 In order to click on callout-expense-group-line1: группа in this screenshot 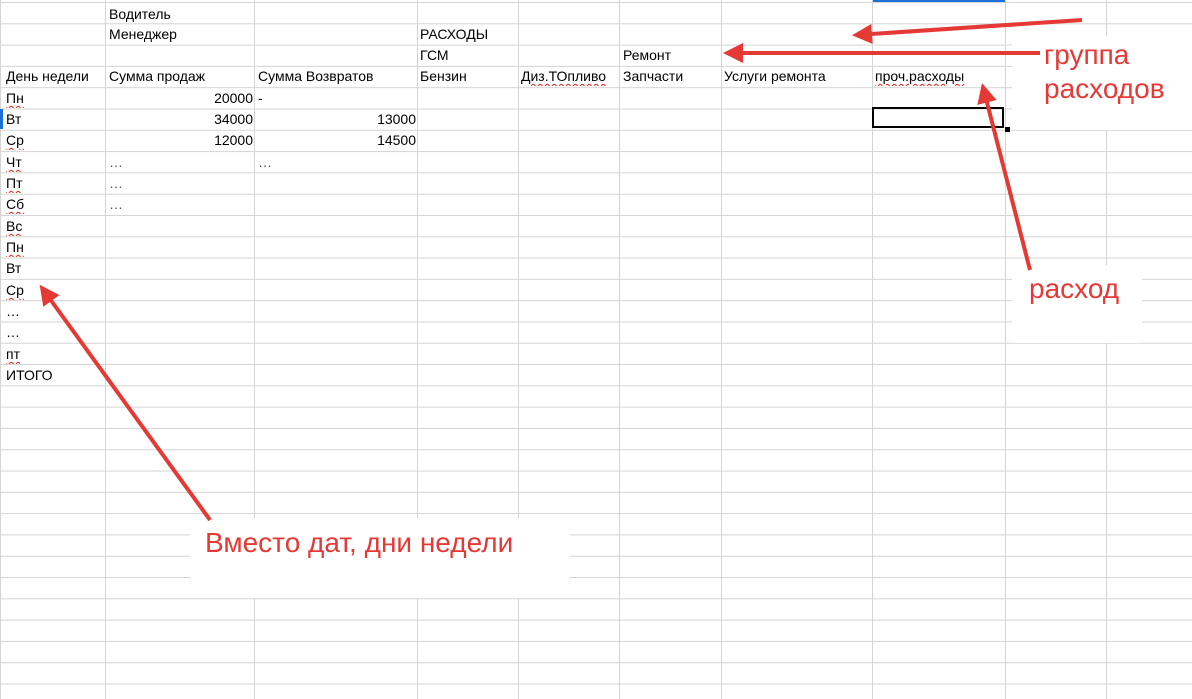, I will do `click(1087, 54)`.